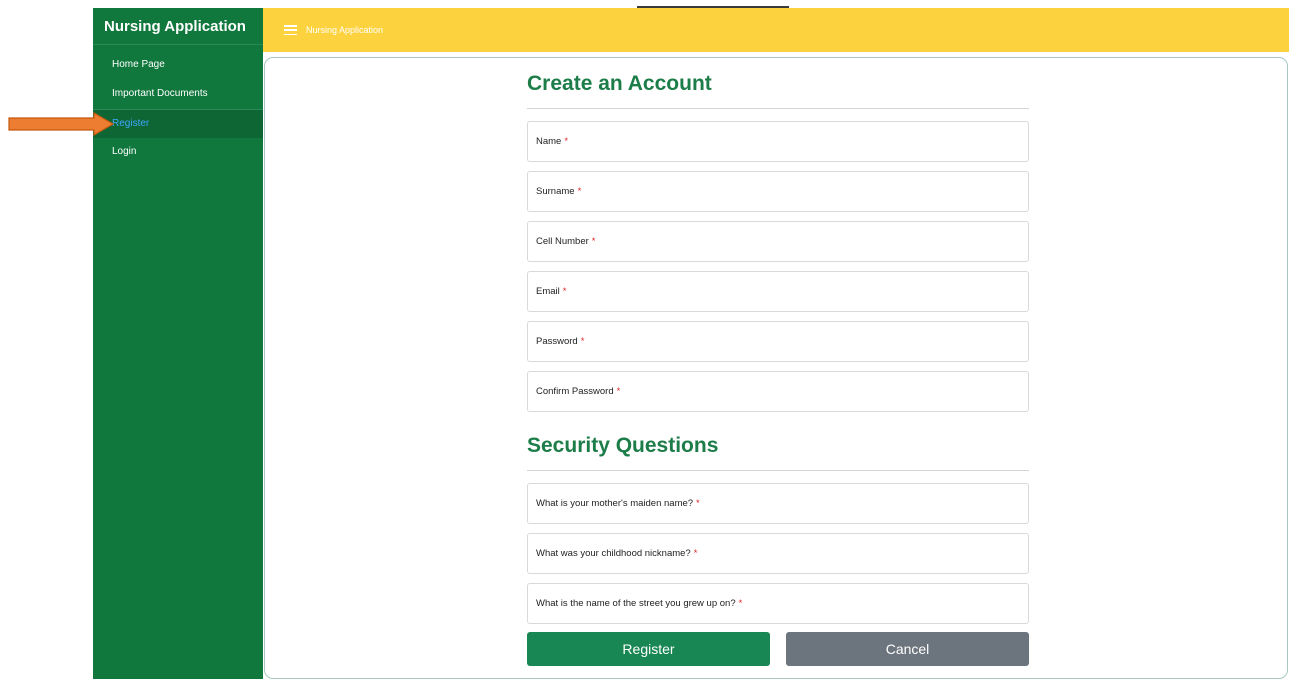 The height and width of the screenshot is (679, 1289). Describe the element at coordinates (778, 191) in the screenshot. I see `surname-field: Surname *` at that location.